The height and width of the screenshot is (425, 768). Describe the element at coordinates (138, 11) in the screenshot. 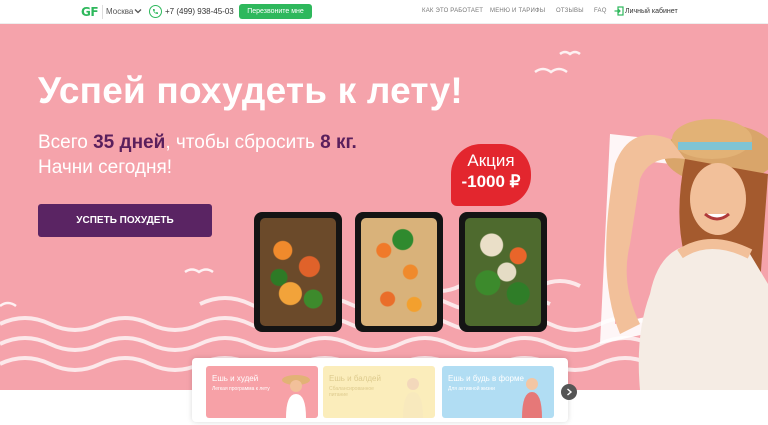

I see `chevron-down-icon` at that location.